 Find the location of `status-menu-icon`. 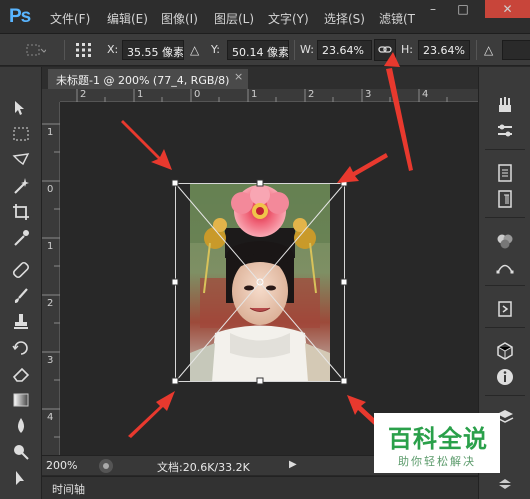

status-menu-icon is located at coordinates (106, 466).